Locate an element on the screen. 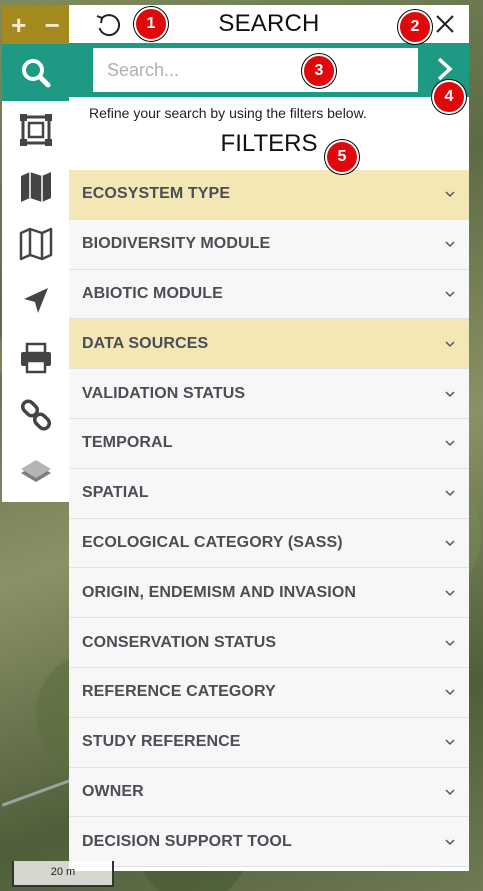  link-icon is located at coordinates (35, 414).